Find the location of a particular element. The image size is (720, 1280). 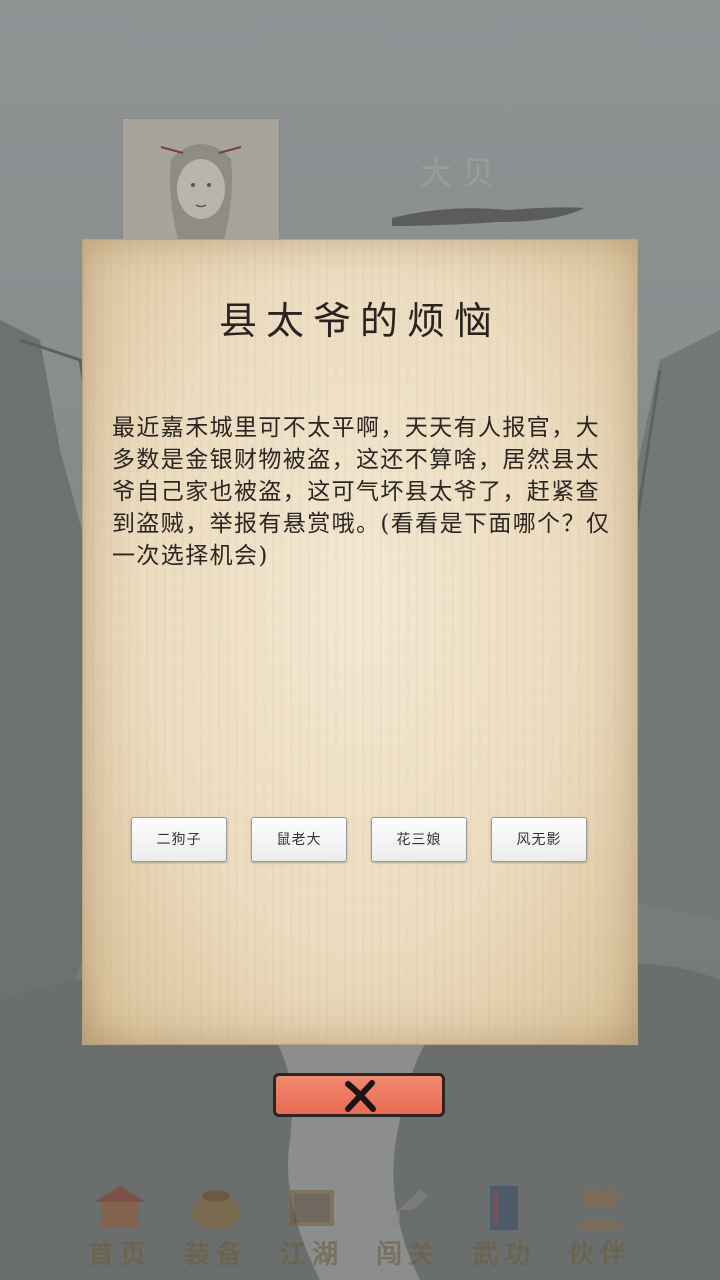

nav-item-partners: 伙伴 is located at coordinates (600, 1224).